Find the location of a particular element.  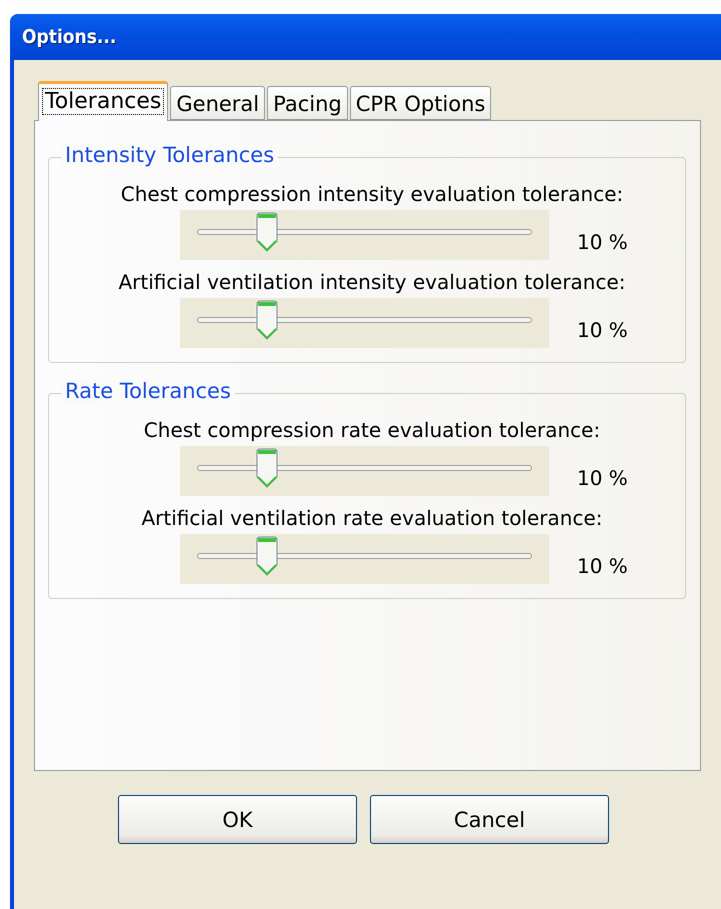

group-title: Intensity Tolerances is located at coordinates (169, 155).